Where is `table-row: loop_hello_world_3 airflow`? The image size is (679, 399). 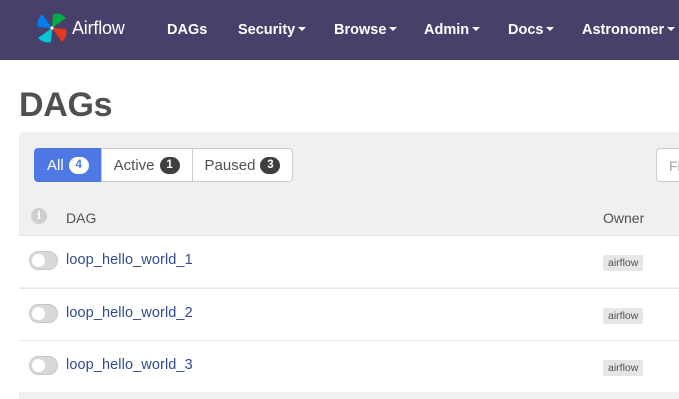
table-row: loop_hello_world_3 airflow is located at coordinates (349, 366).